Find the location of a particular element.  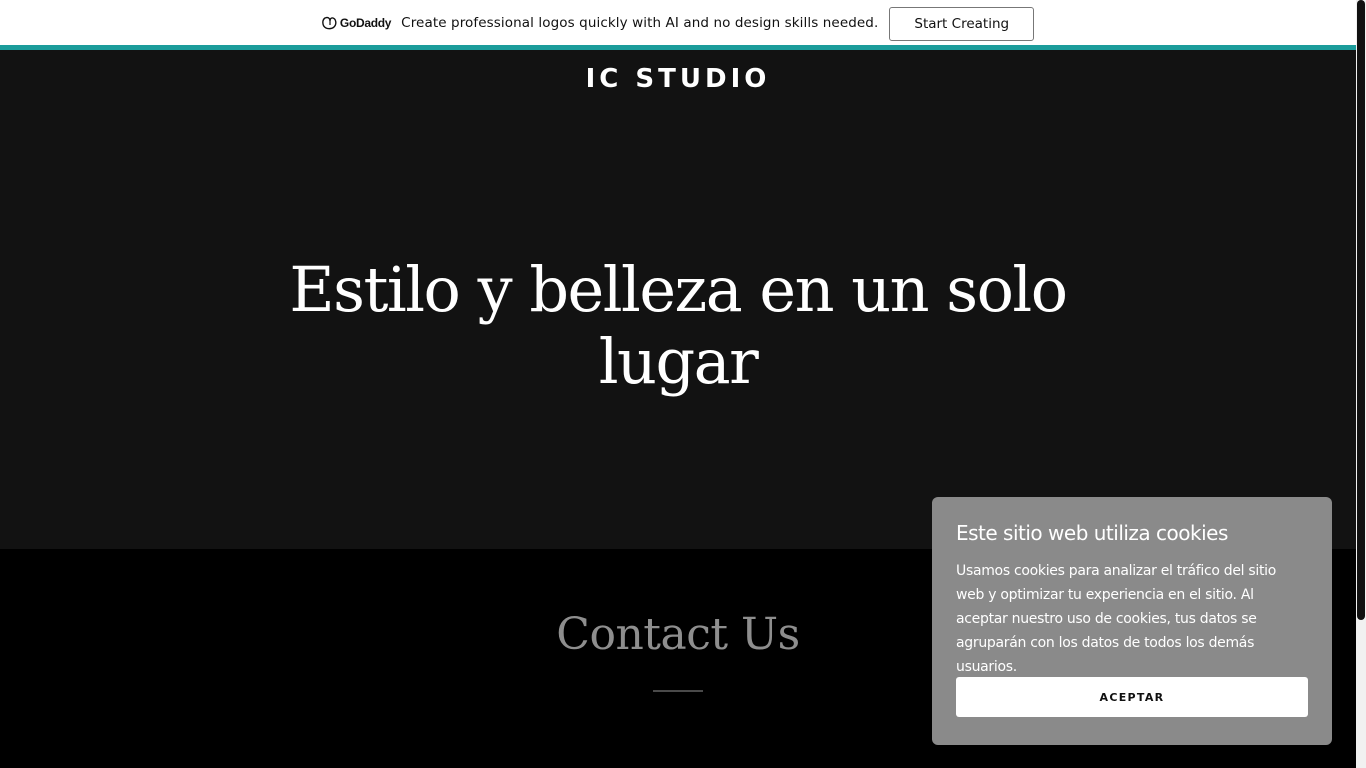

cookie-banner-title: Este sitio web utiliza cookies is located at coordinates (1092, 533).